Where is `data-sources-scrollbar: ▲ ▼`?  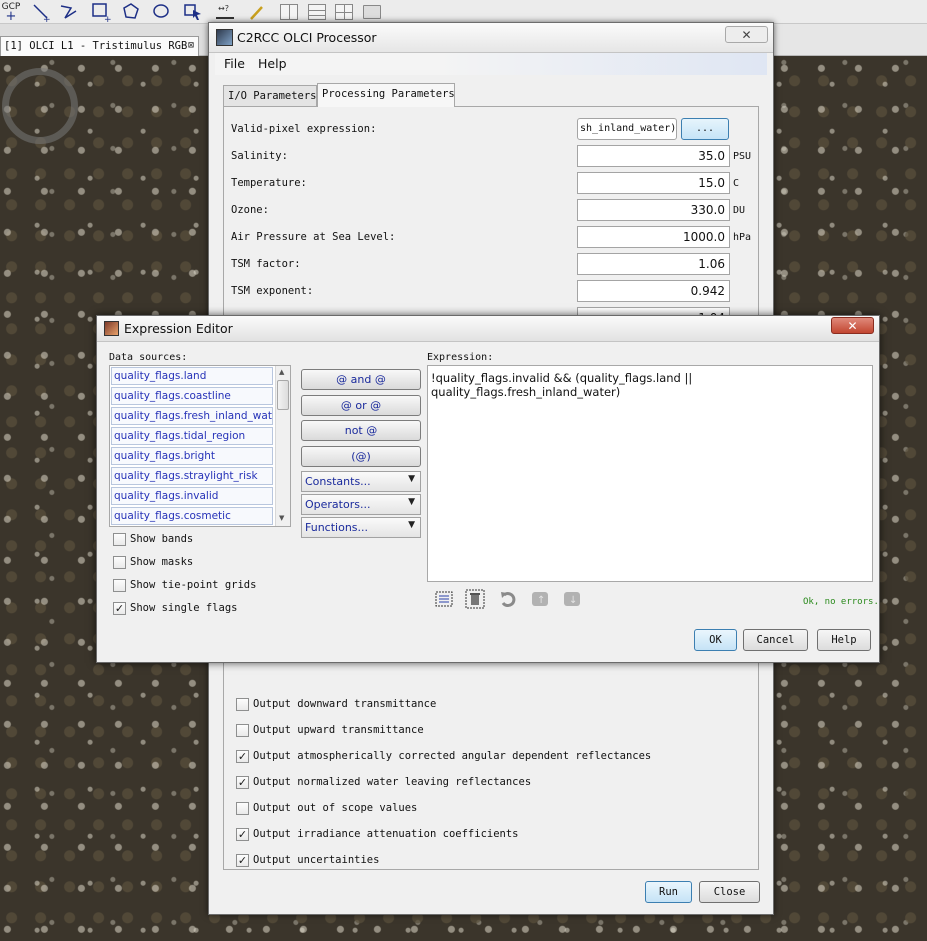
data-sources-scrollbar: ▲ ▼ is located at coordinates (282, 446).